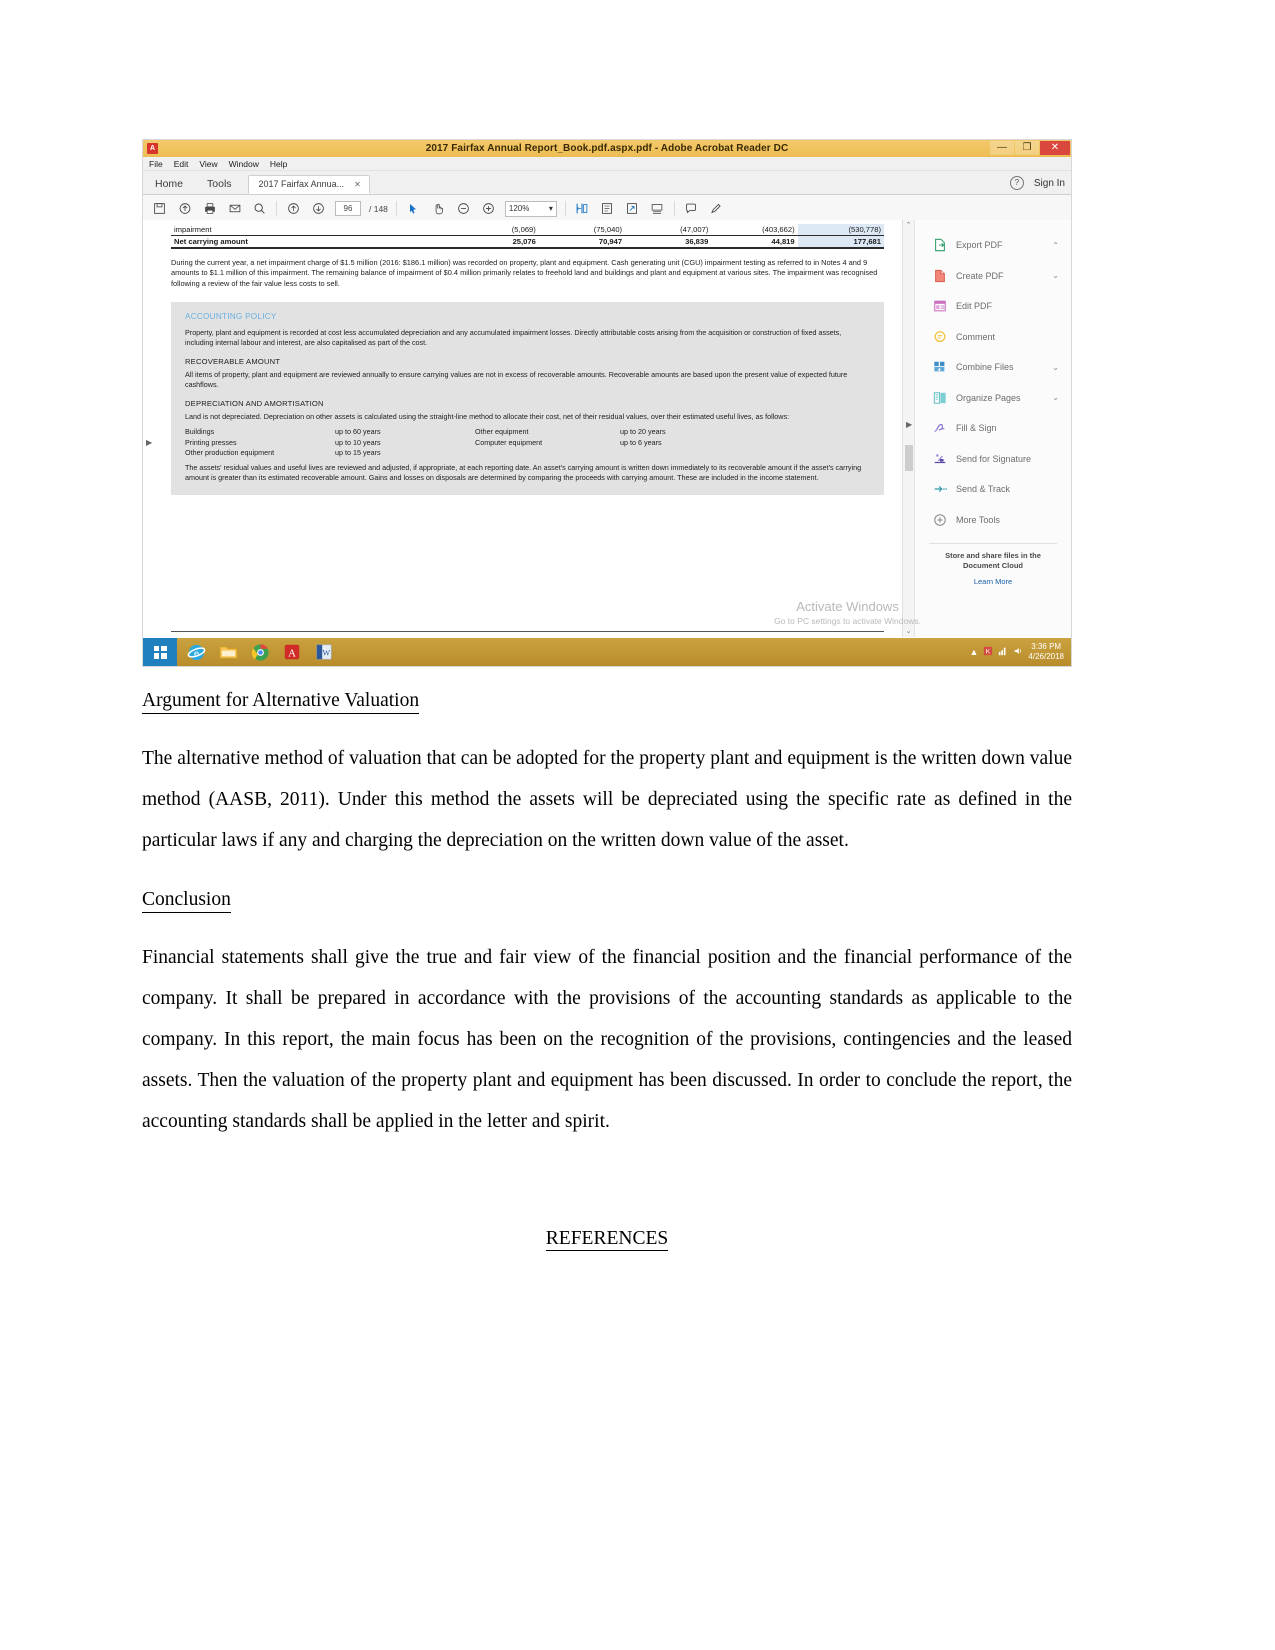 Image resolution: width=1275 pixels, height=1650 pixels. What do you see at coordinates (993, 520) in the screenshot?
I see `tool-more-tools: More Tools` at bounding box center [993, 520].